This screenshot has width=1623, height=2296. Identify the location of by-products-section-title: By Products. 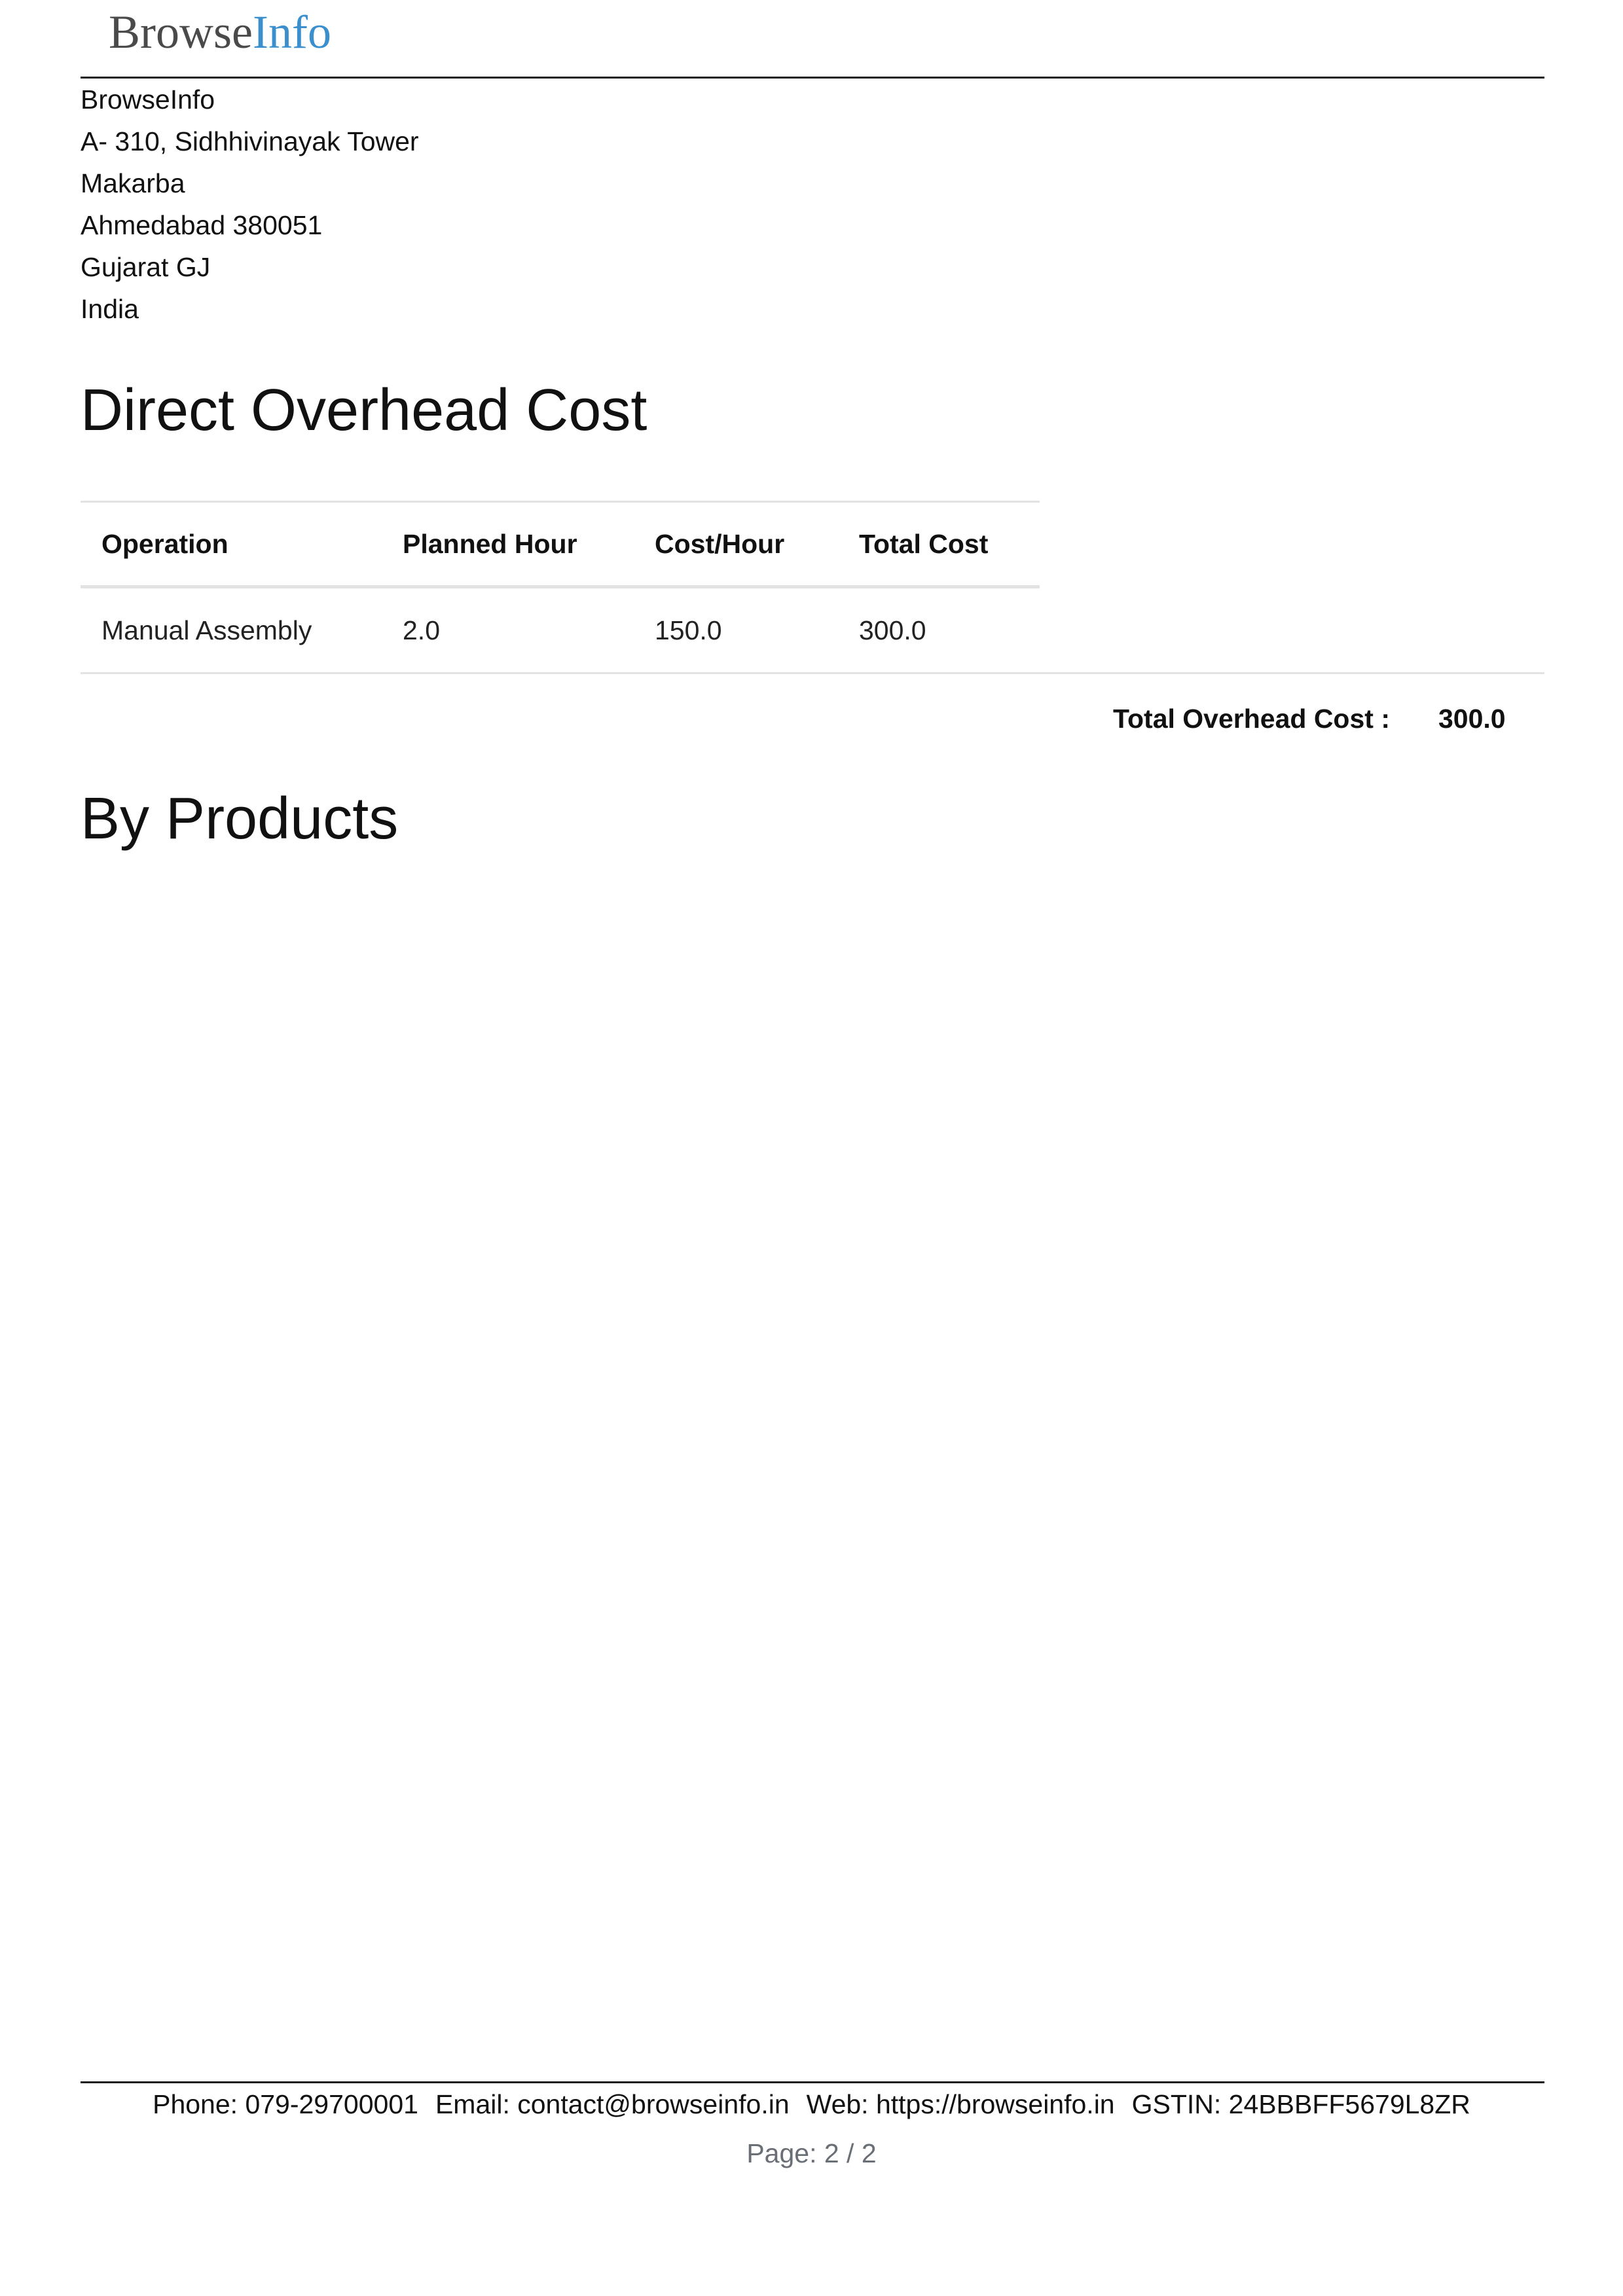
(240, 819).